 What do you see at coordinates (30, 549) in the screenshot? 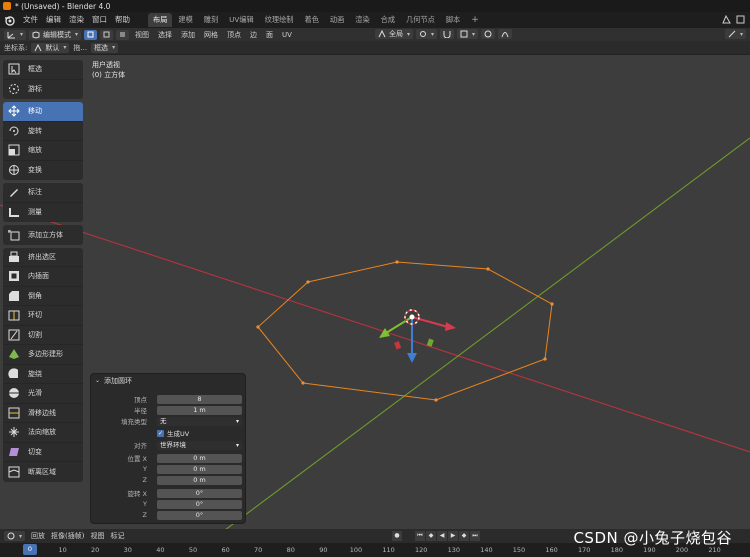
I see `current-frame-indicator: 0` at bounding box center [30, 549].